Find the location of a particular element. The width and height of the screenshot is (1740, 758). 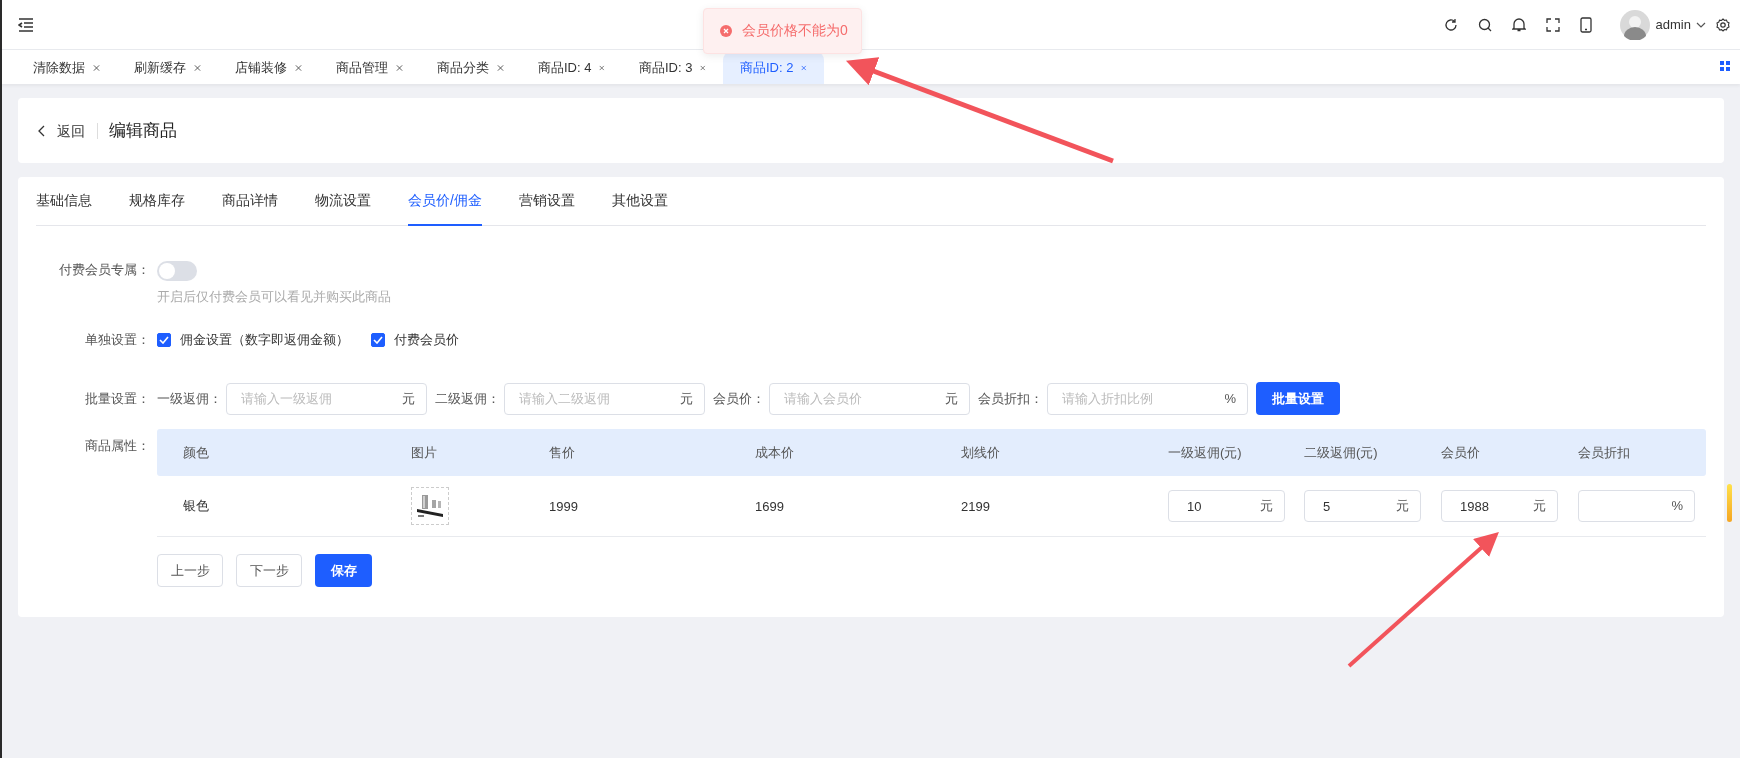

column-header: 二级返佣(元) is located at coordinates (1341, 452).